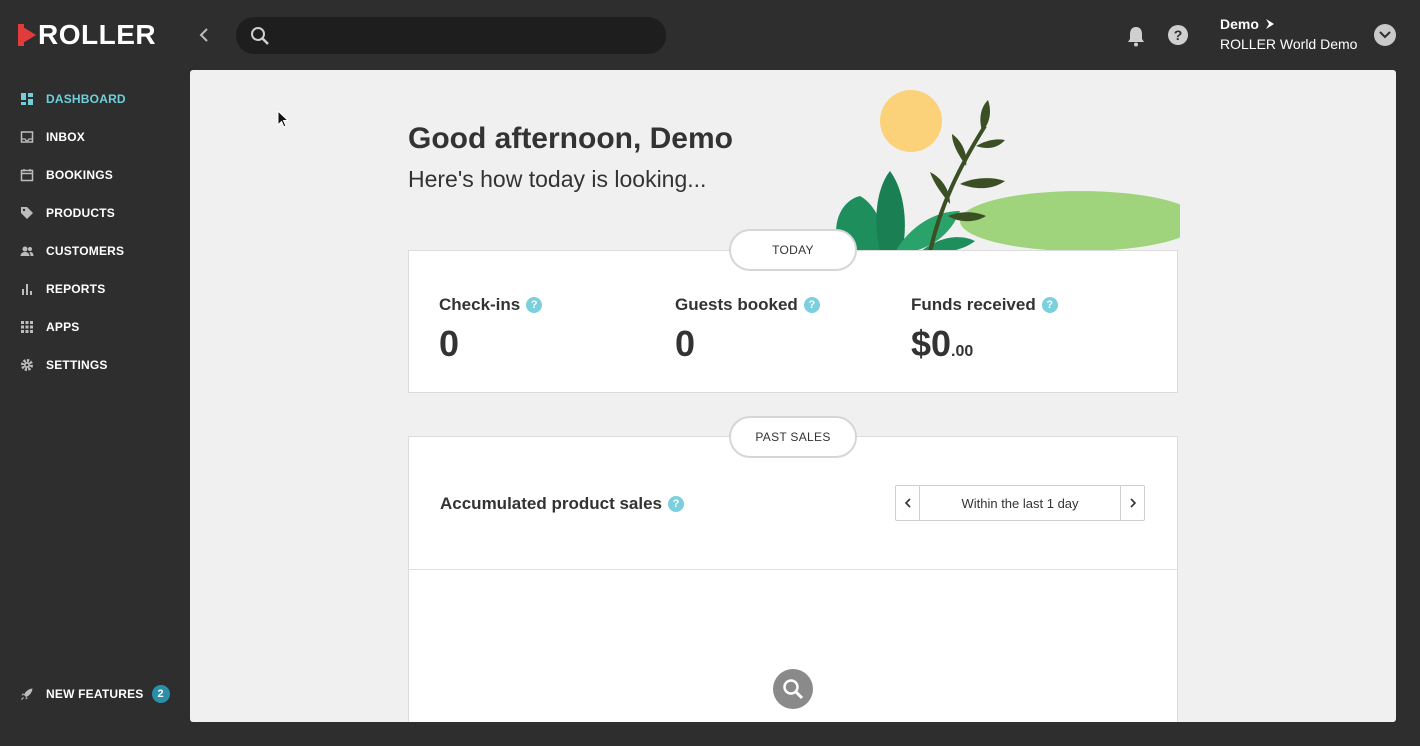 This screenshot has width=1420, height=746. What do you see at coordinates (27, 175) in the screenshot?
I see `calendar-icon` at bounding box center [27, 175].